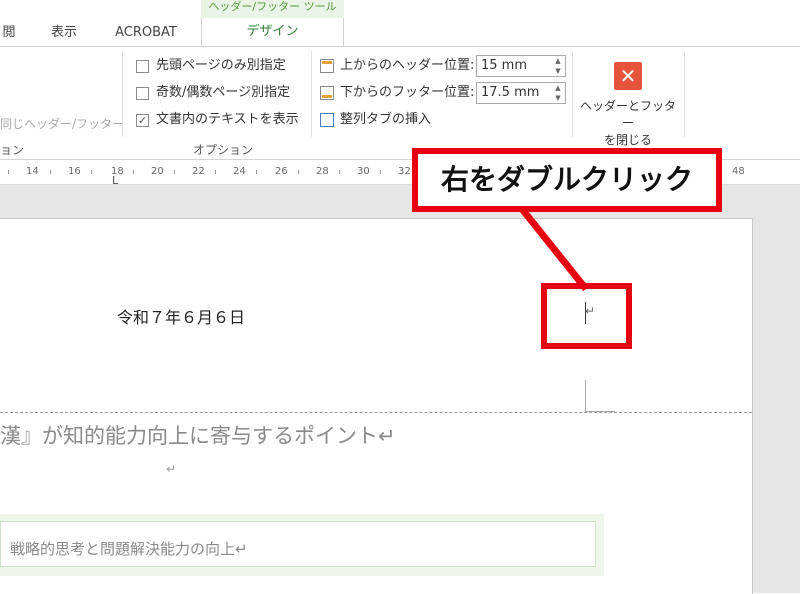 The image size is (800, 594). I want to click on show-document-text-option: ✓ 文書内のテキストを表示, so click(217, 120).